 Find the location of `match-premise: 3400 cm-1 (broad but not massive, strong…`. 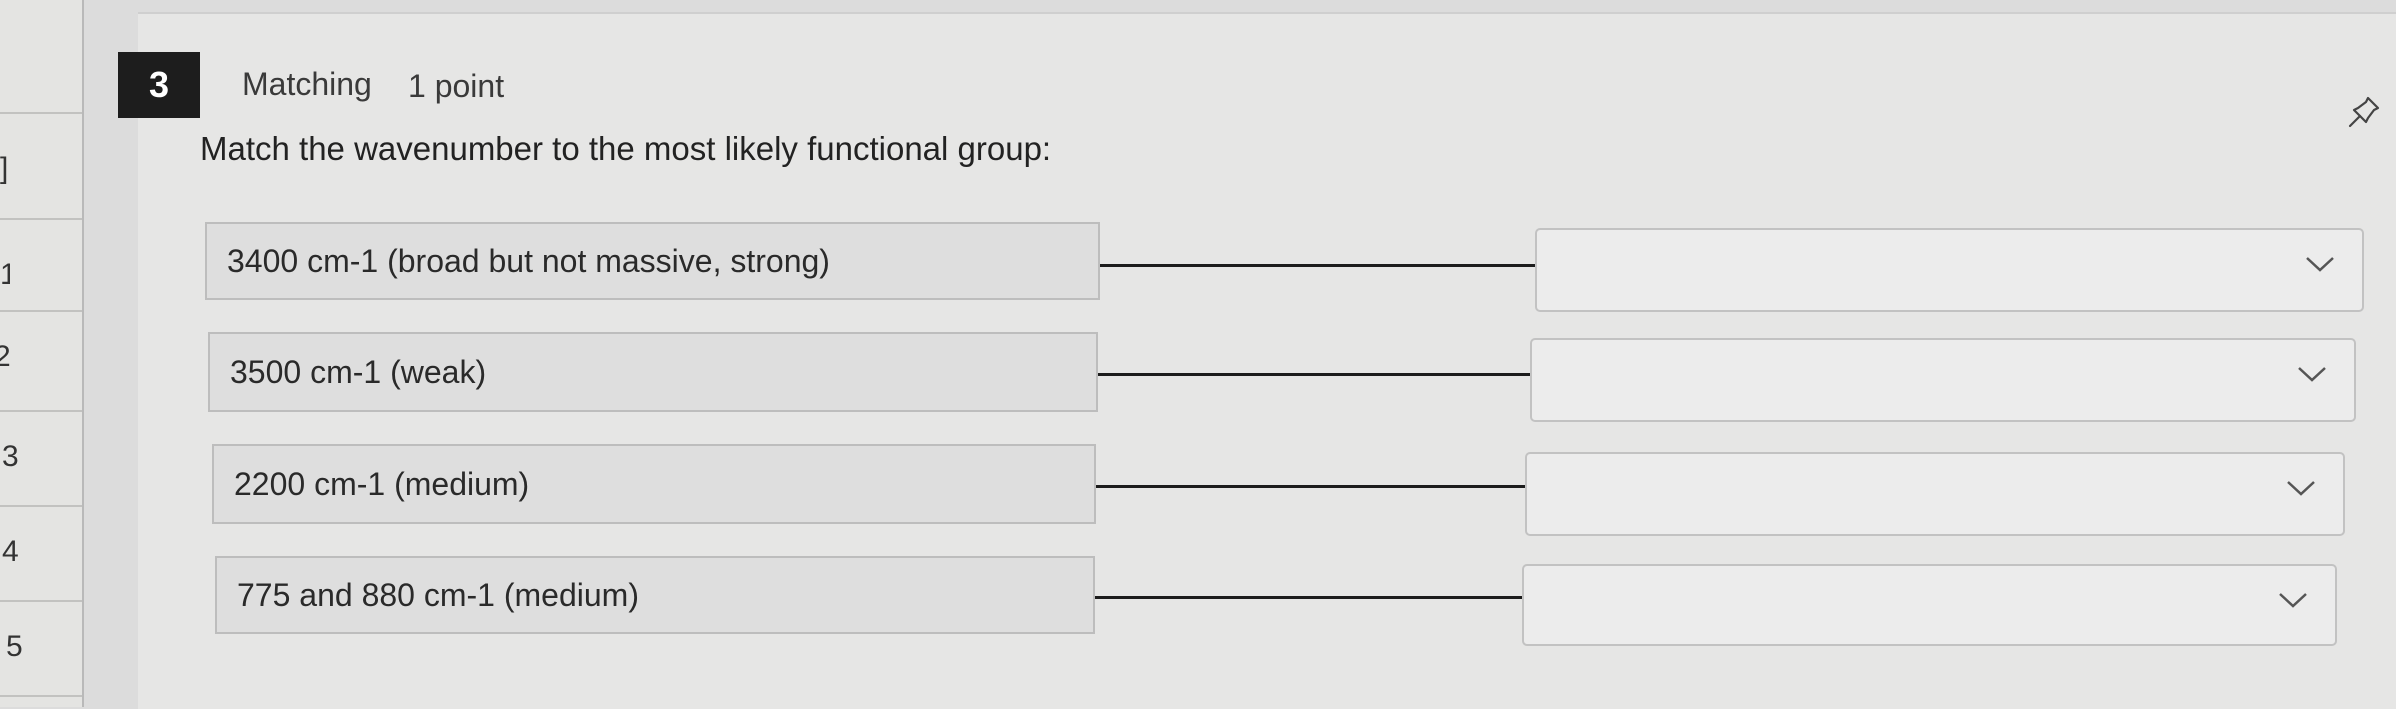

match-premise: 3400 cm-1 (broad but not massive, strong… is located at coordinates (652, 261).